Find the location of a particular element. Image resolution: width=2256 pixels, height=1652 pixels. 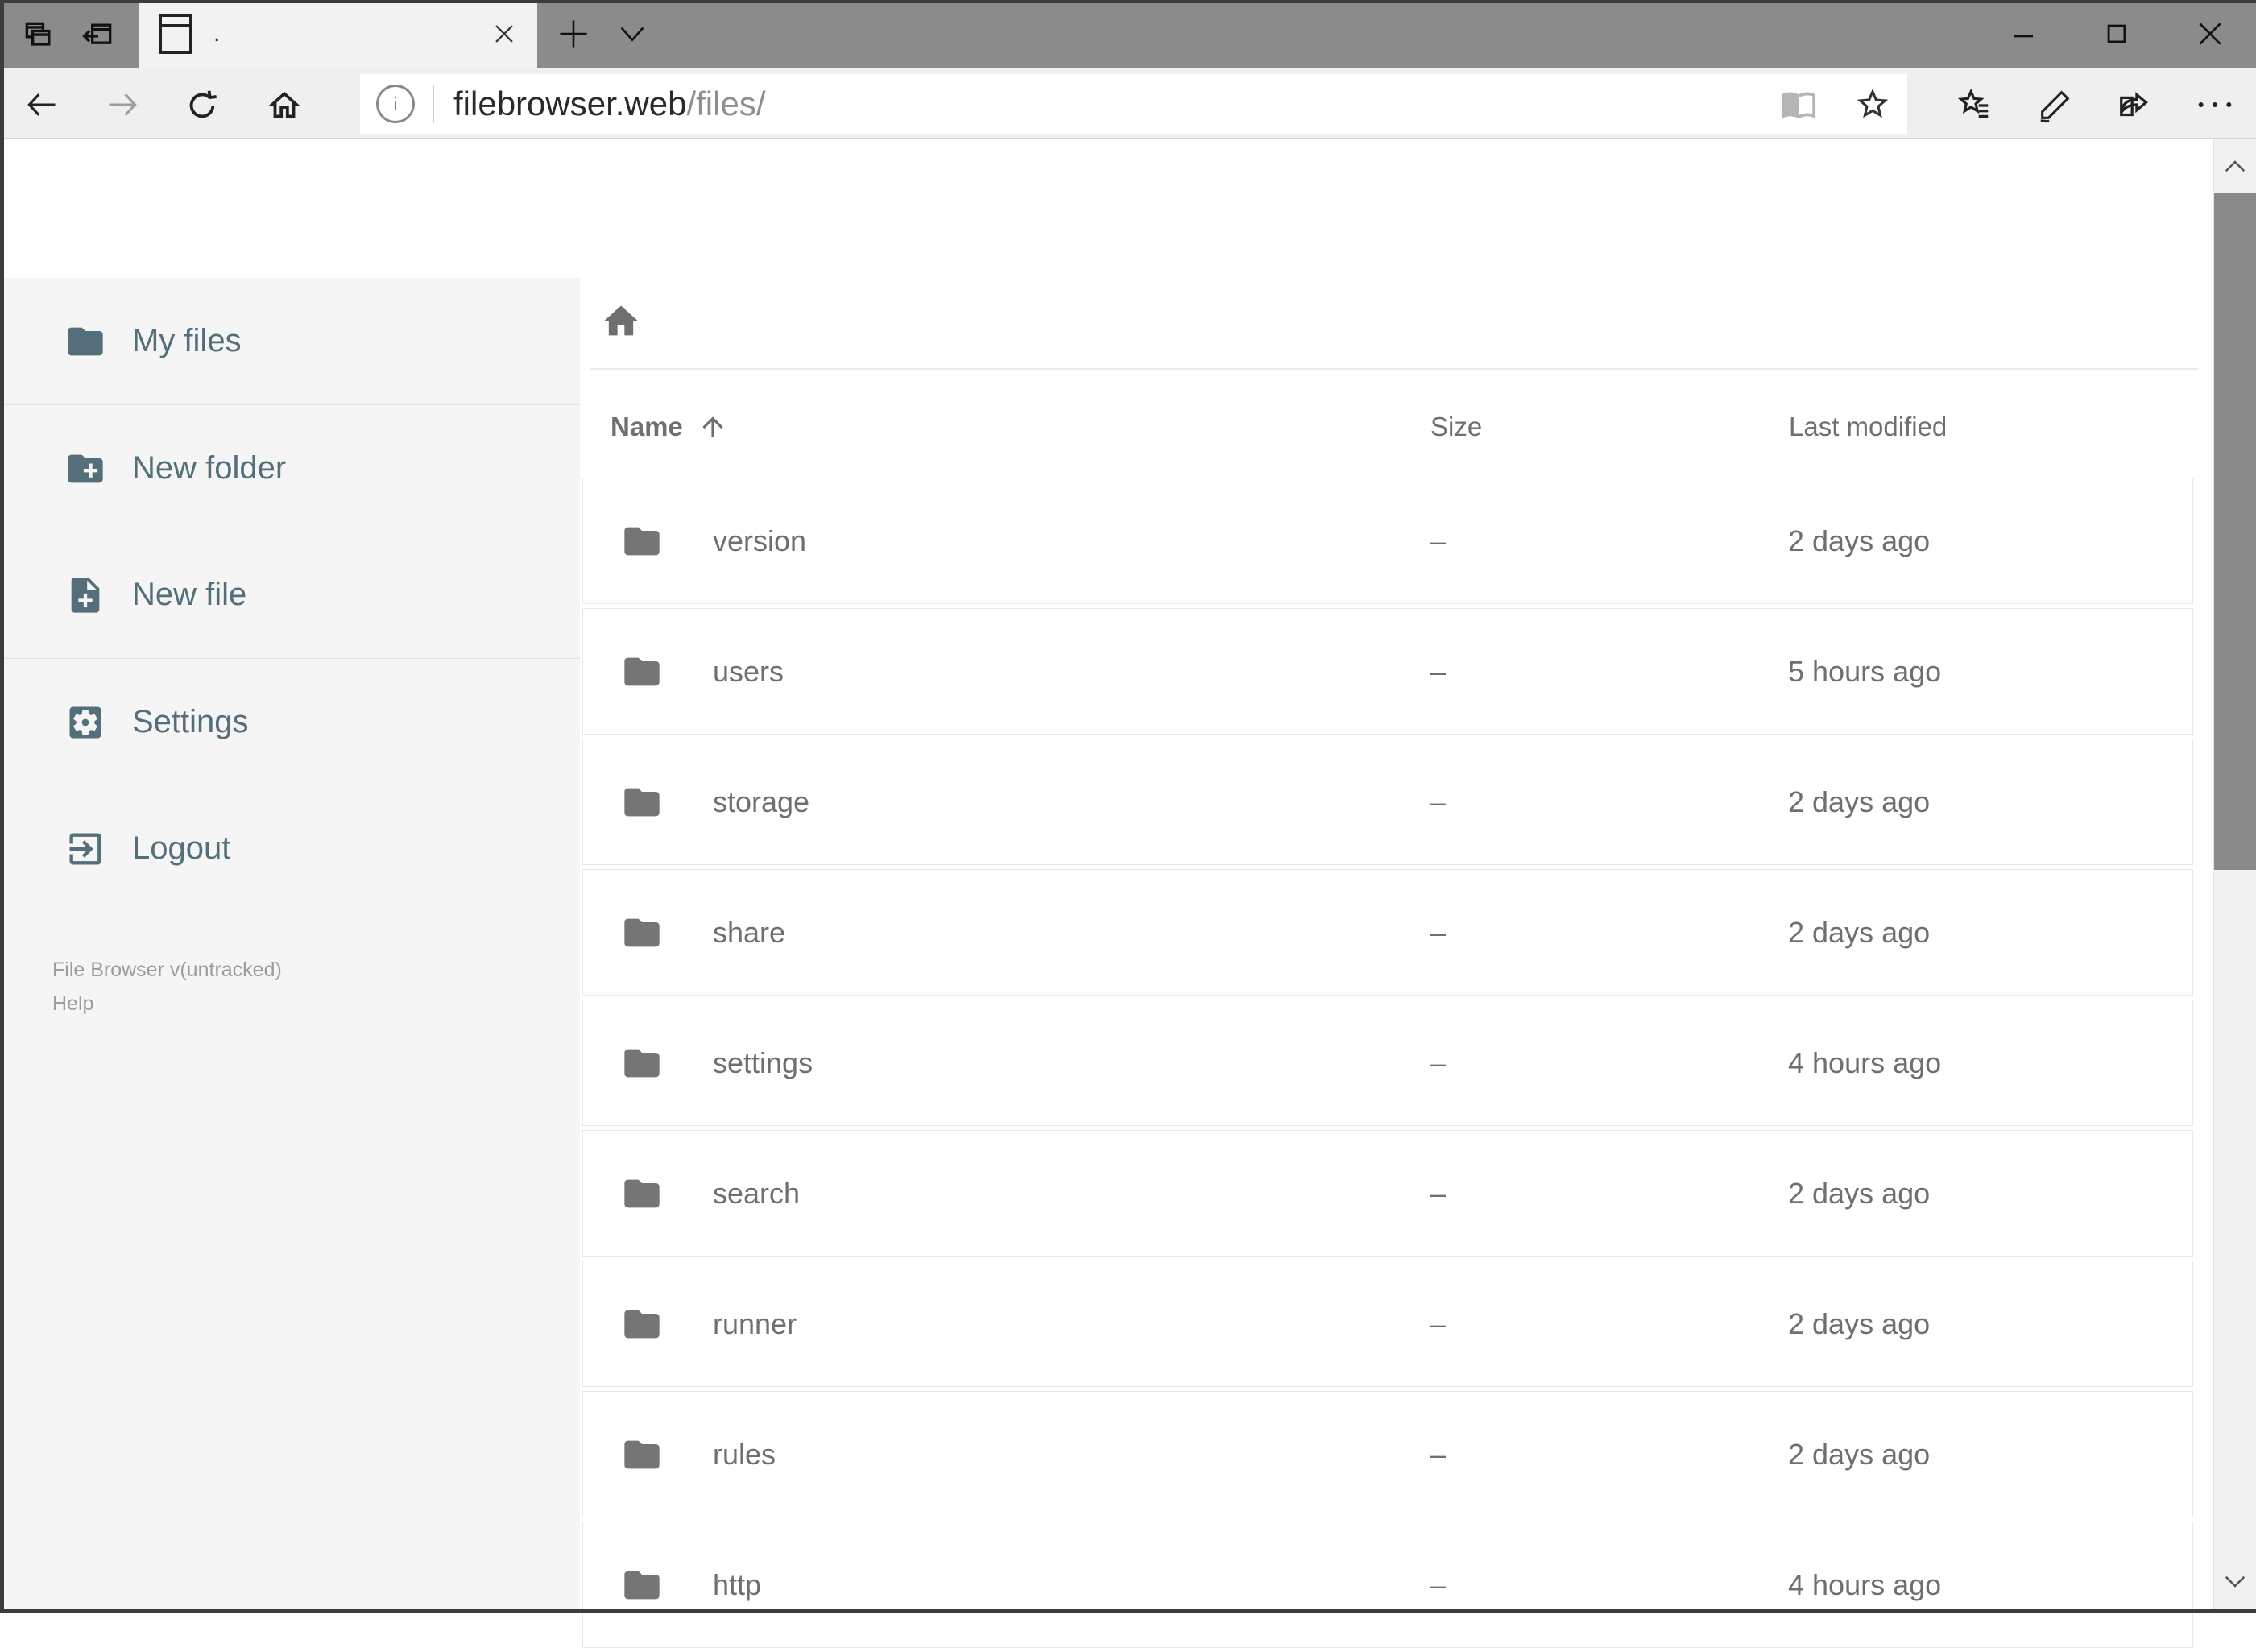

file-row: rules – 2 days ago is located at coordinates (1387, 1454).